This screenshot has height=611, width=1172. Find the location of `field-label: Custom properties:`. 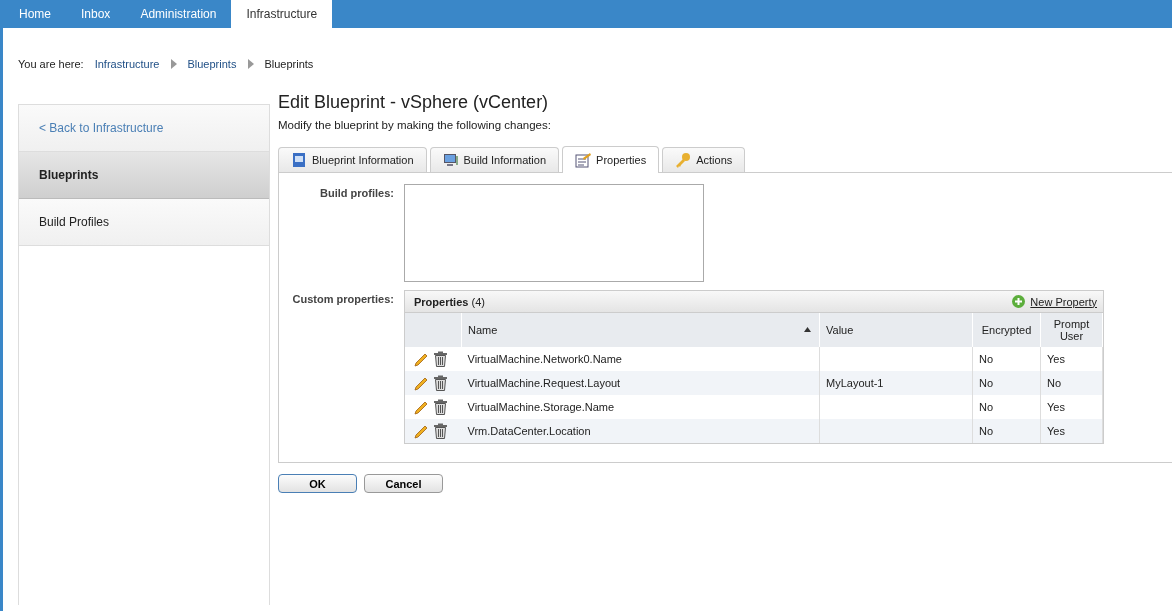

field-label: Custom properties: is located at coordinates (343, 300).